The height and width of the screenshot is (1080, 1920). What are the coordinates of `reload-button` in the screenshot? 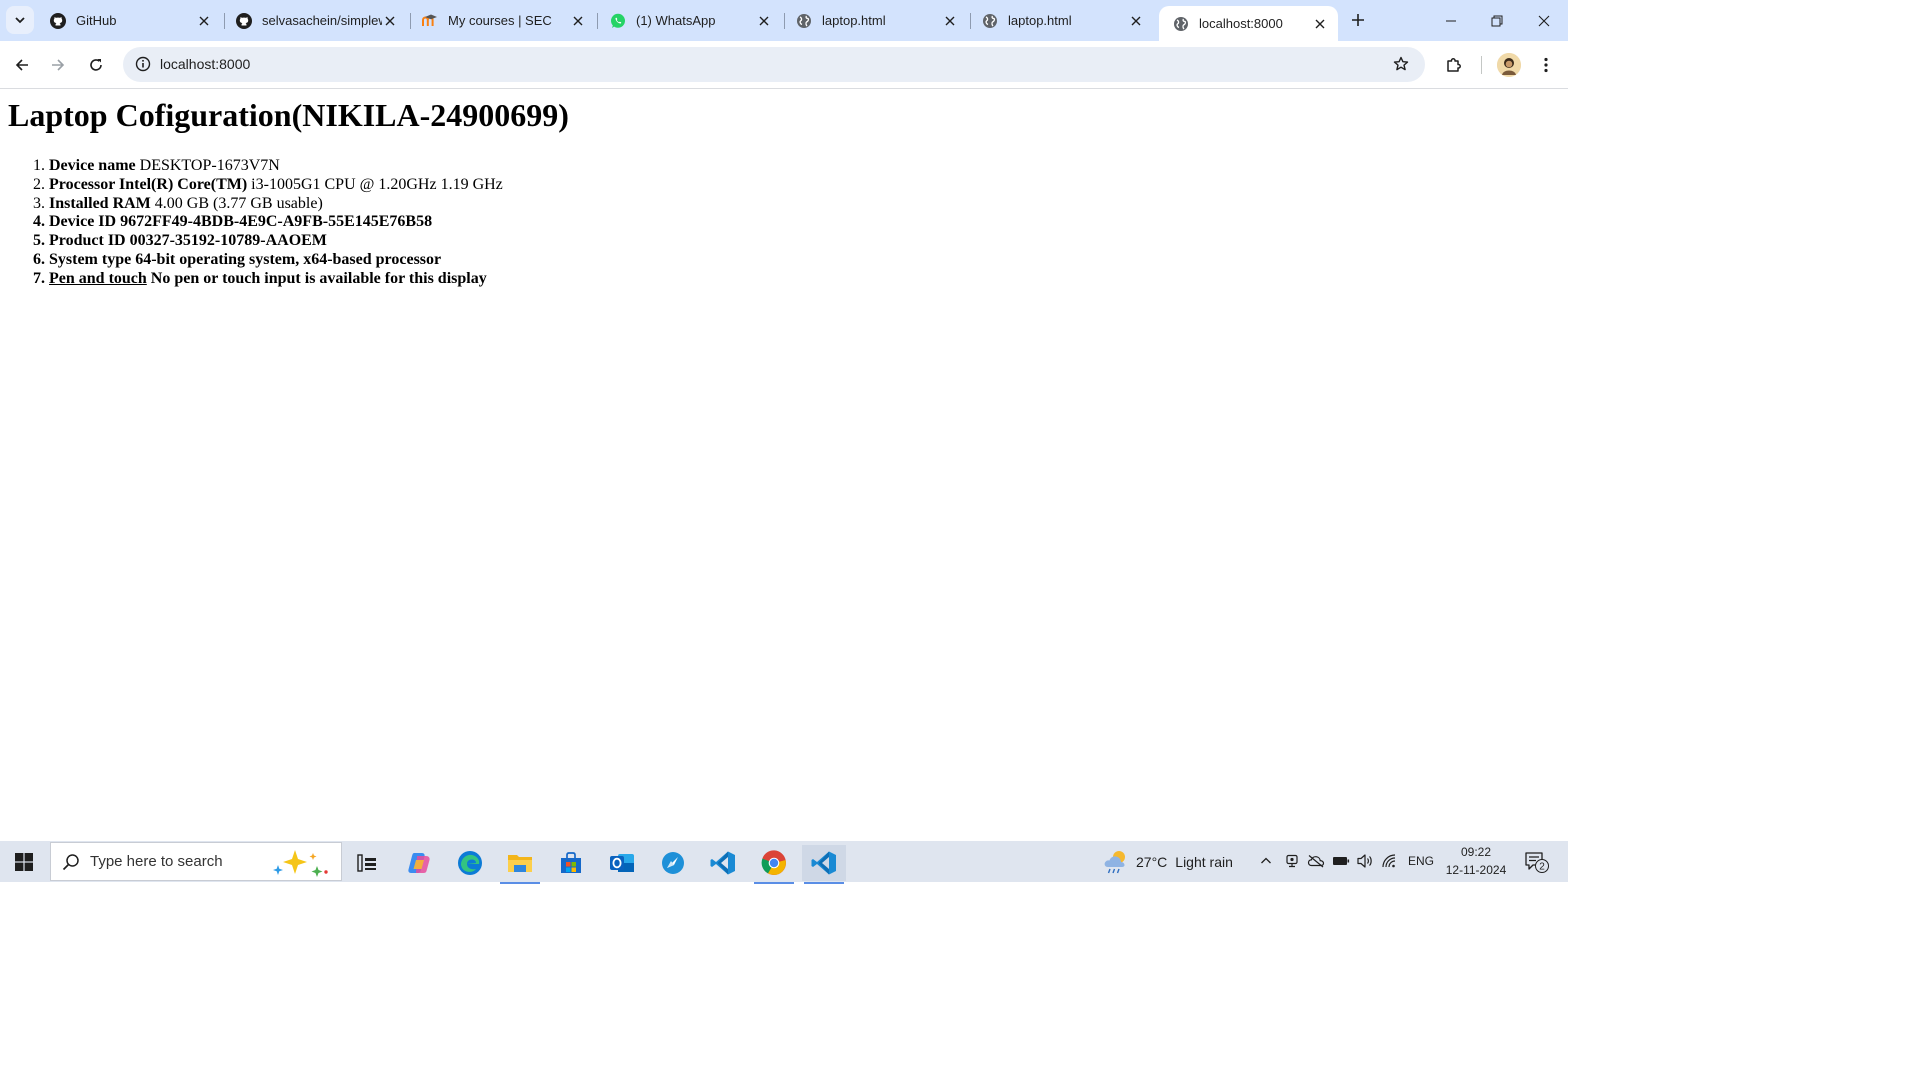 It's located at (96, 65).